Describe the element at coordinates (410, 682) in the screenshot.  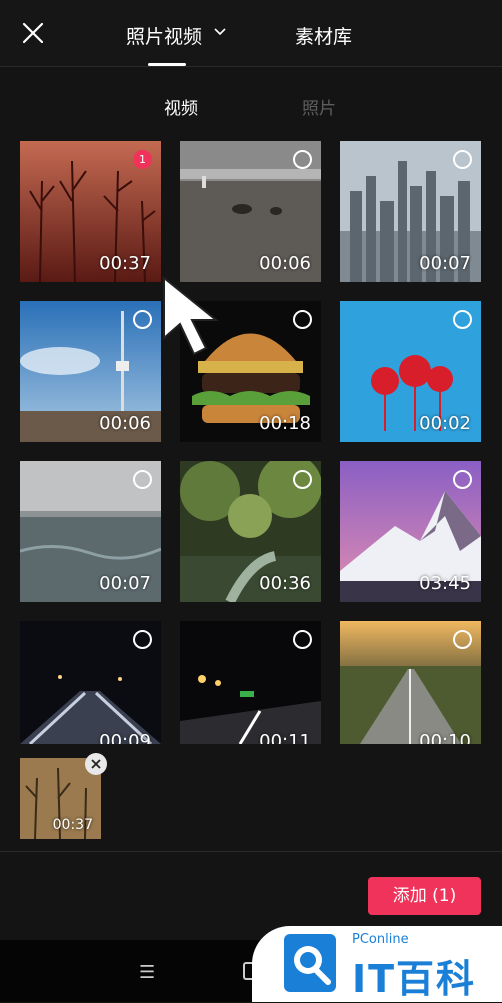
I see `media-tile: 00:10` at that location.